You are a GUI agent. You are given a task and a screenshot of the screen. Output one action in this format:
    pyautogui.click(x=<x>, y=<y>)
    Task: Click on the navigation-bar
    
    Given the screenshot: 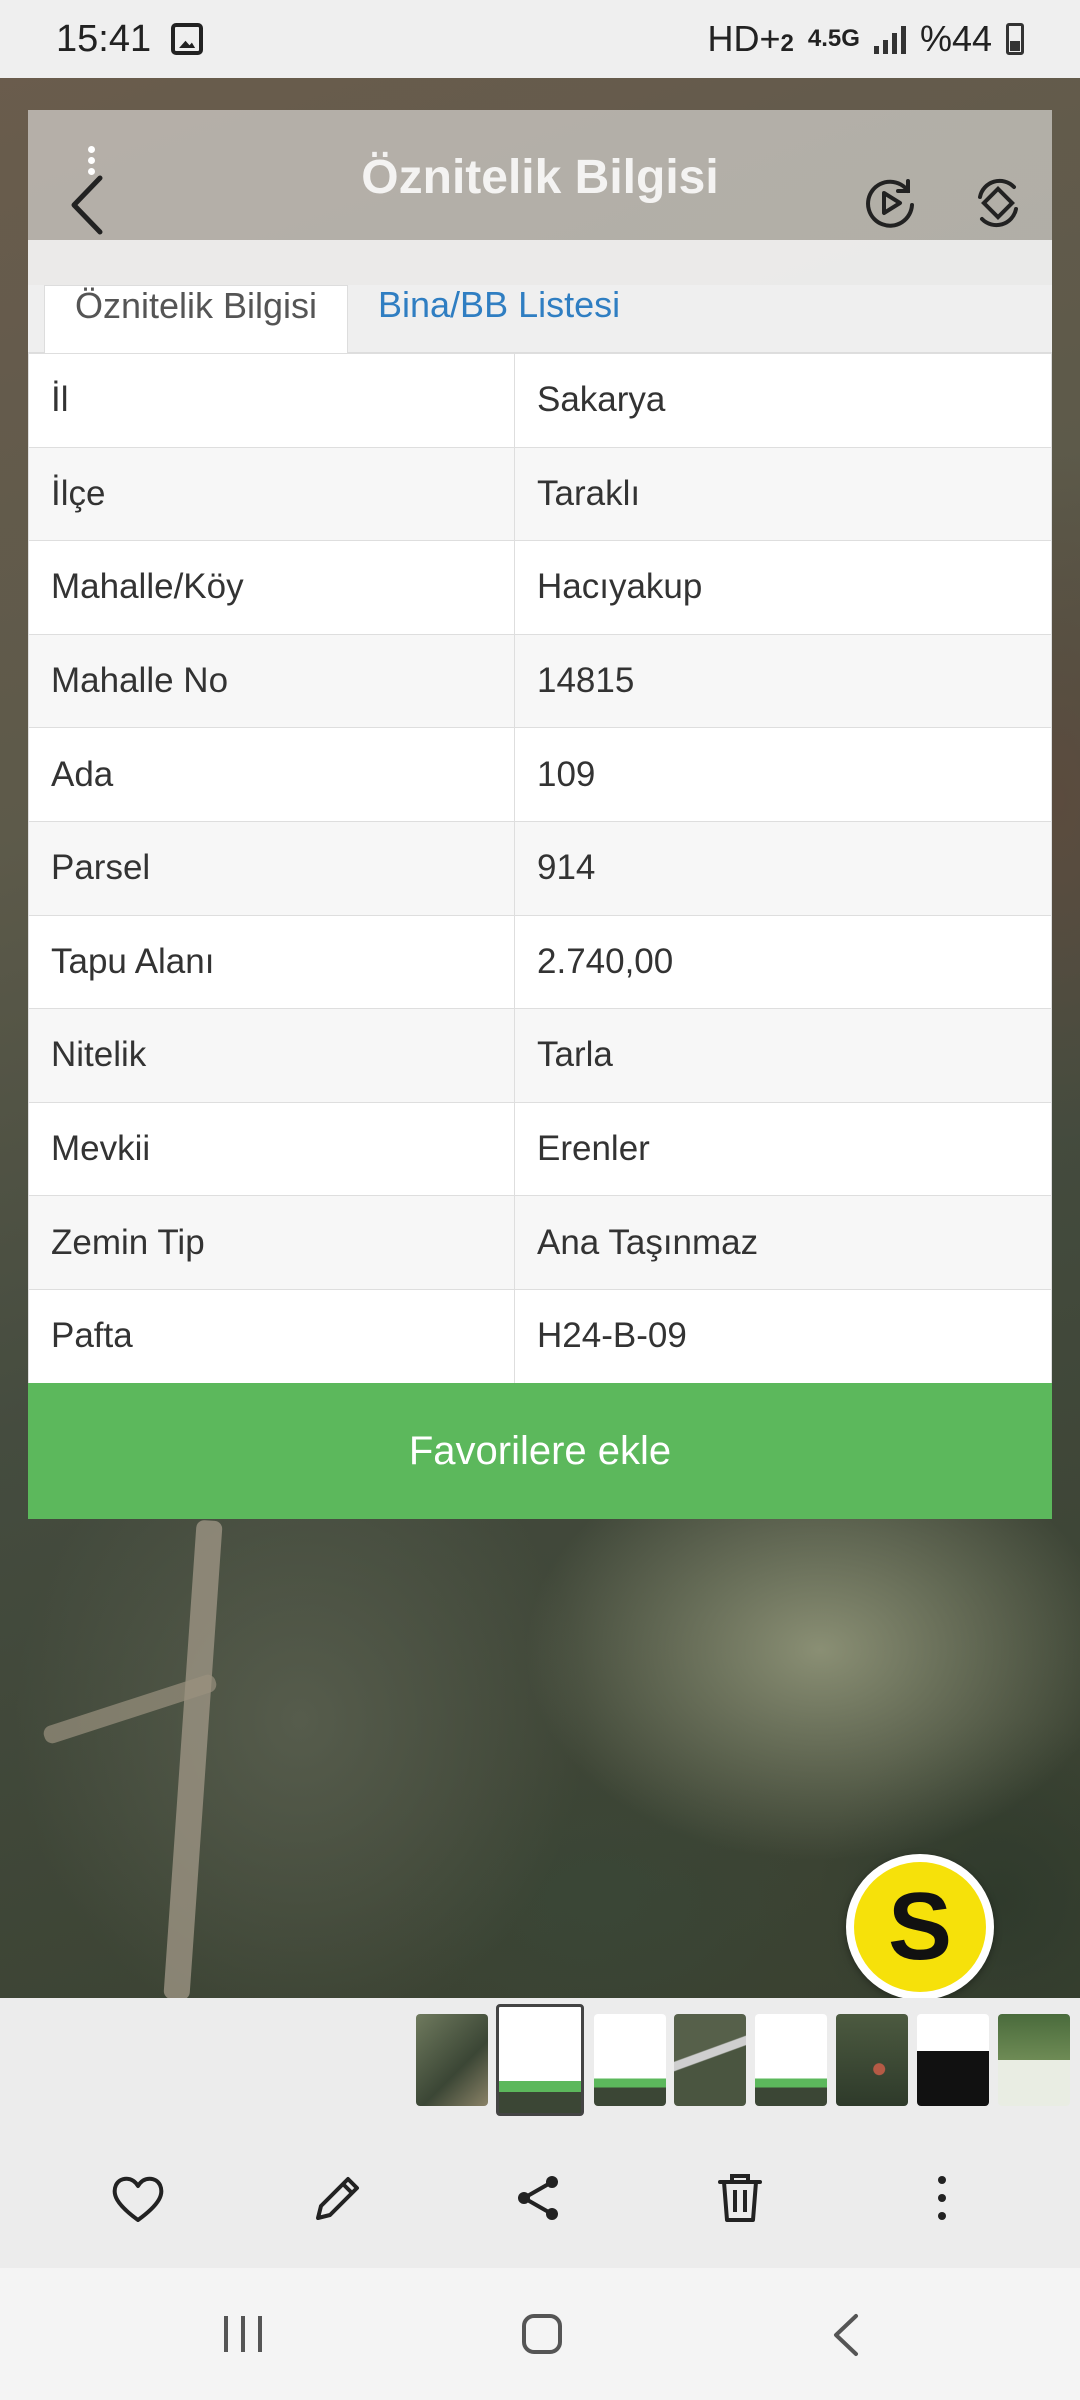 What is the action you would take?
    pyautogui.click(x=540, y=2334)
    